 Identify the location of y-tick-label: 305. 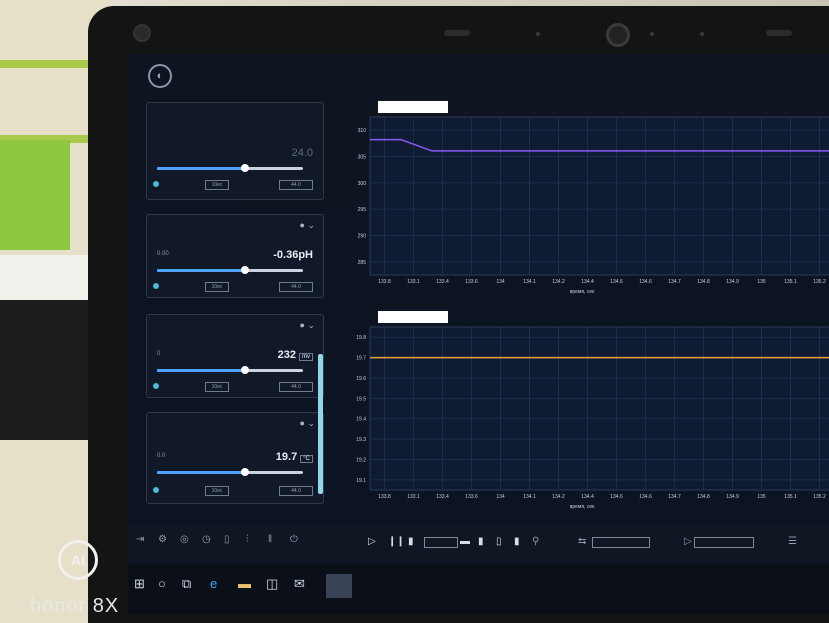
(362, 158).